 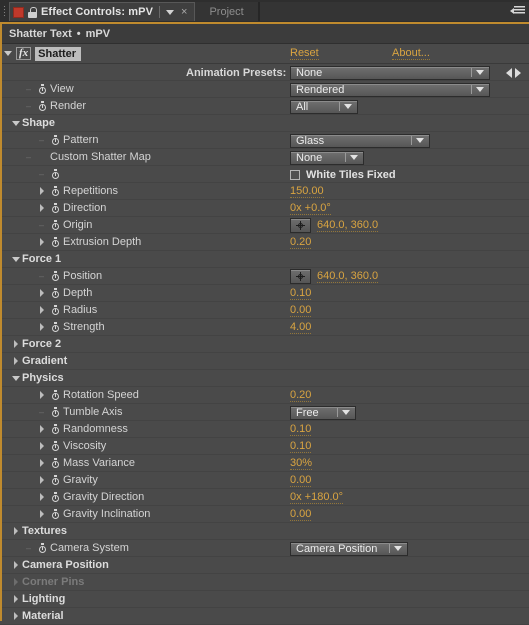 I want to click on row-strength: Strength 4.00, so click(x=264, y=327).